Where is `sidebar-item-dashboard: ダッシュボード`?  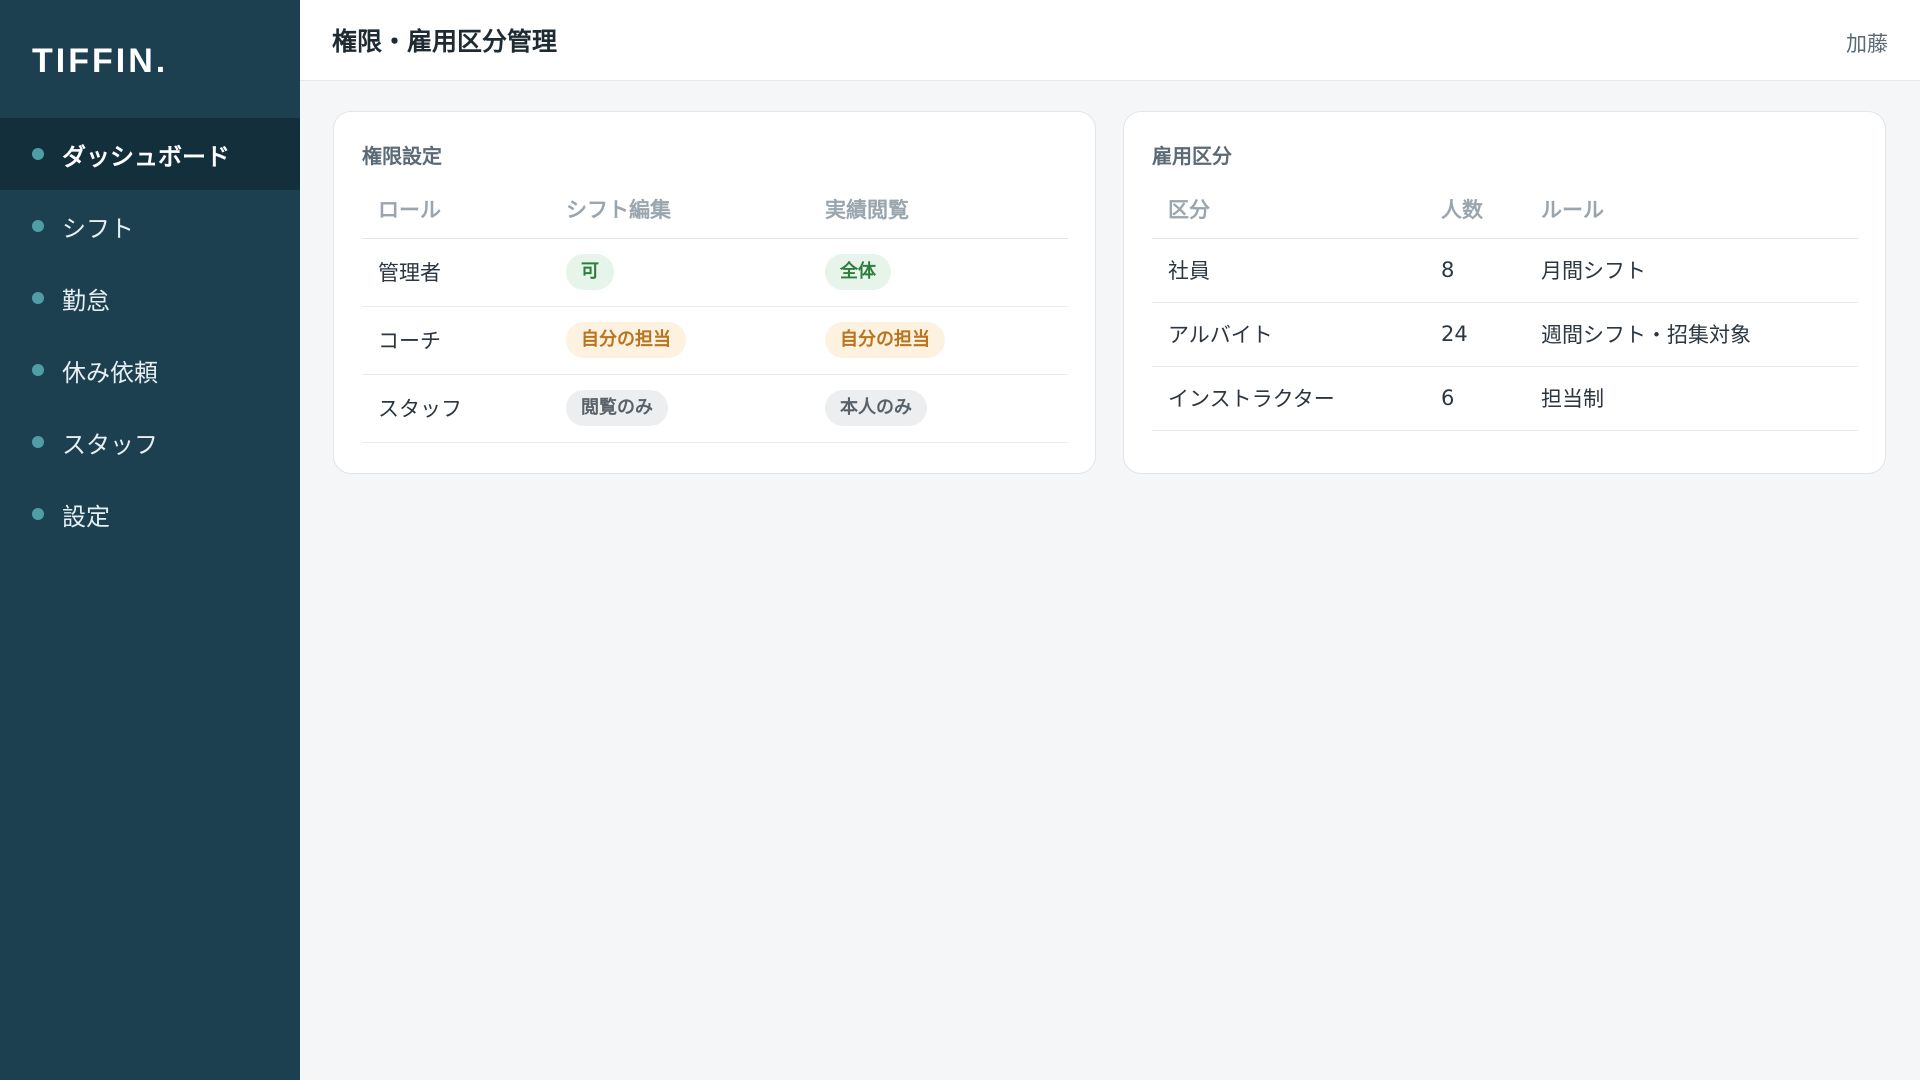 sidebar-item-dashboard: ダッシュボード is located at coordinates (150, 154).